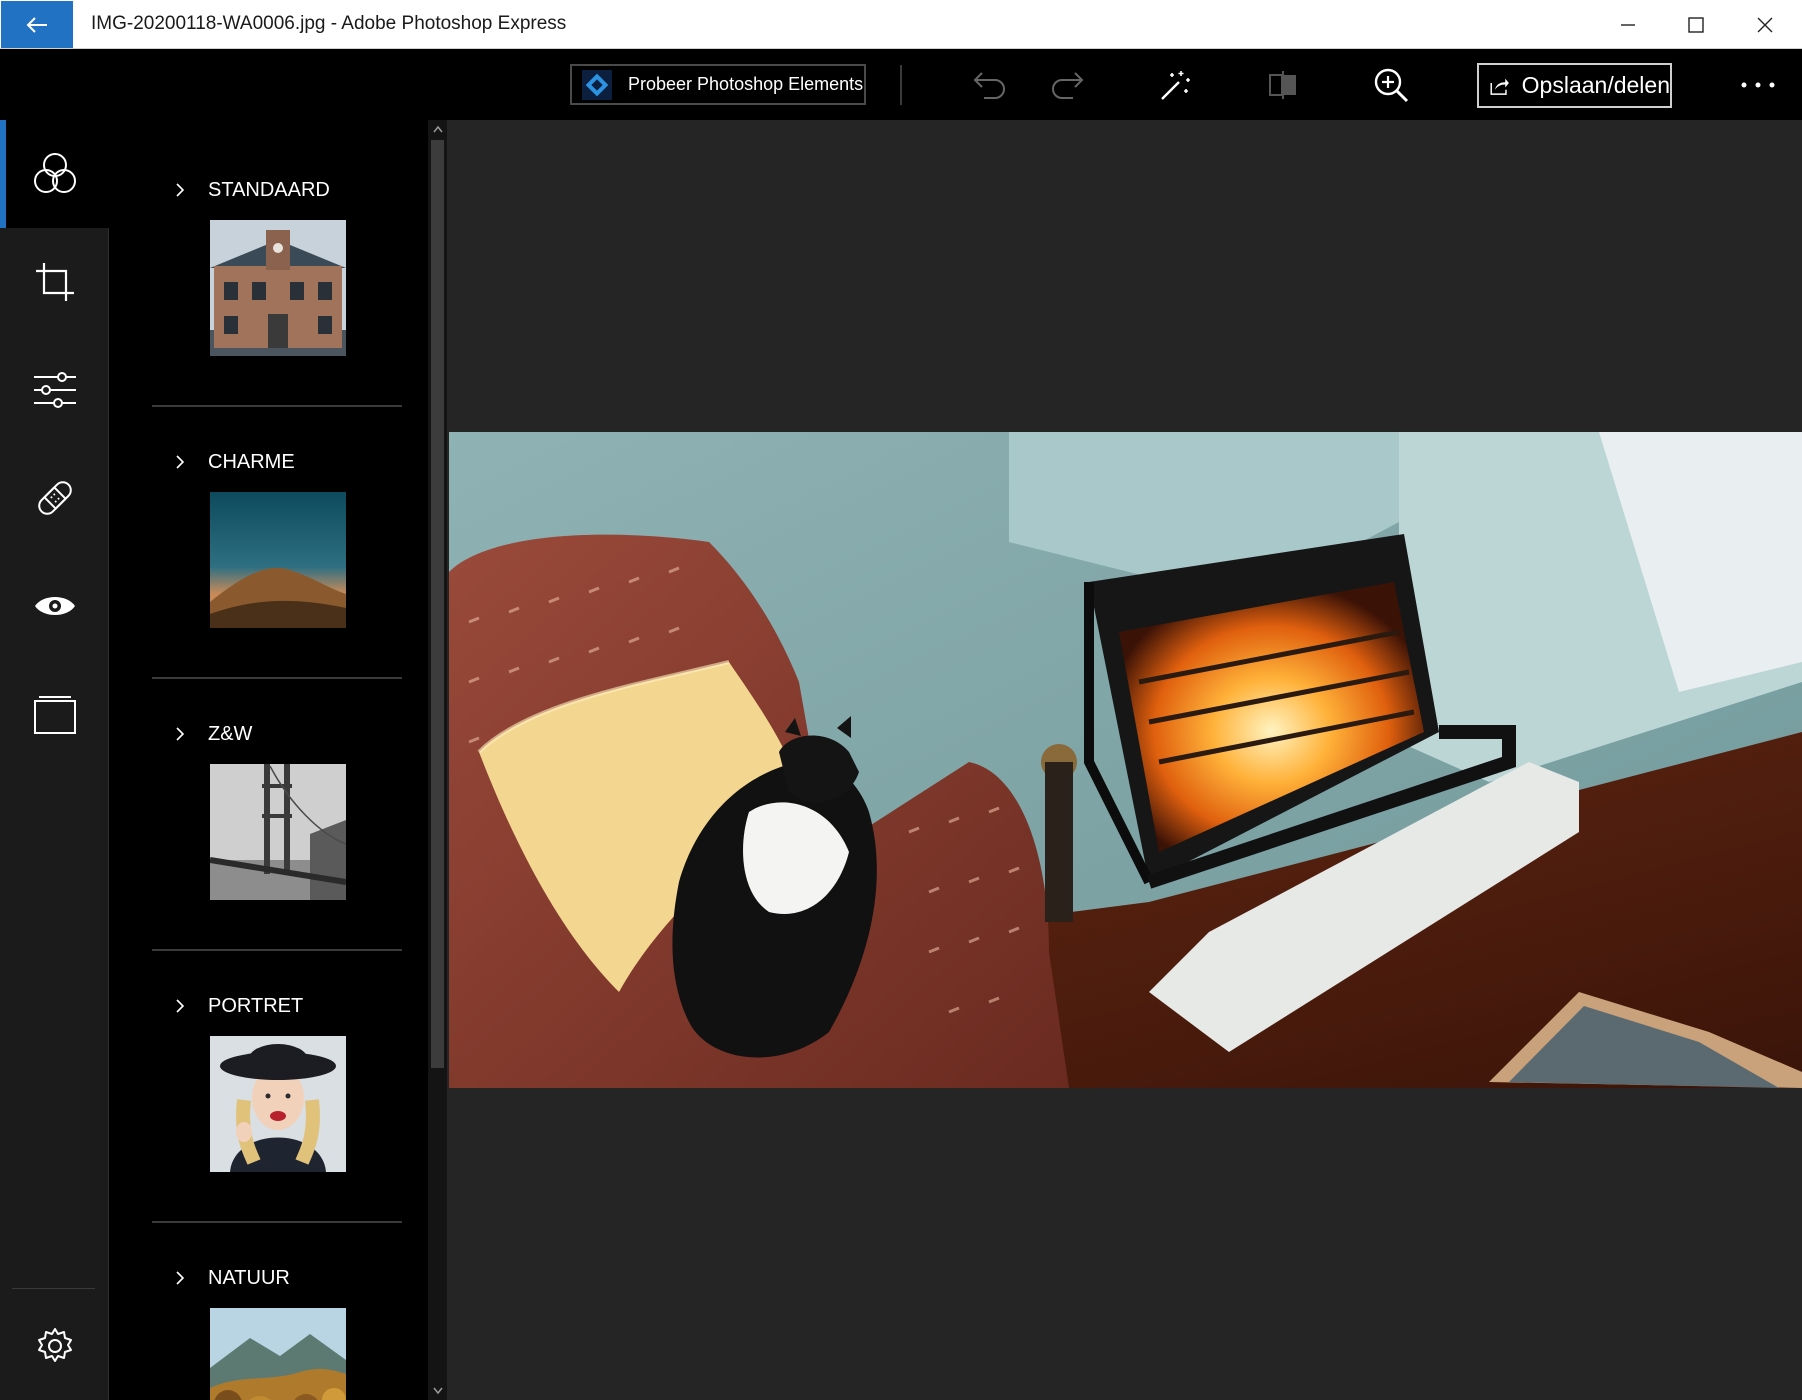 This screenshot has width=1802, height=1400. I want to click on back-button, so click(37, 24).